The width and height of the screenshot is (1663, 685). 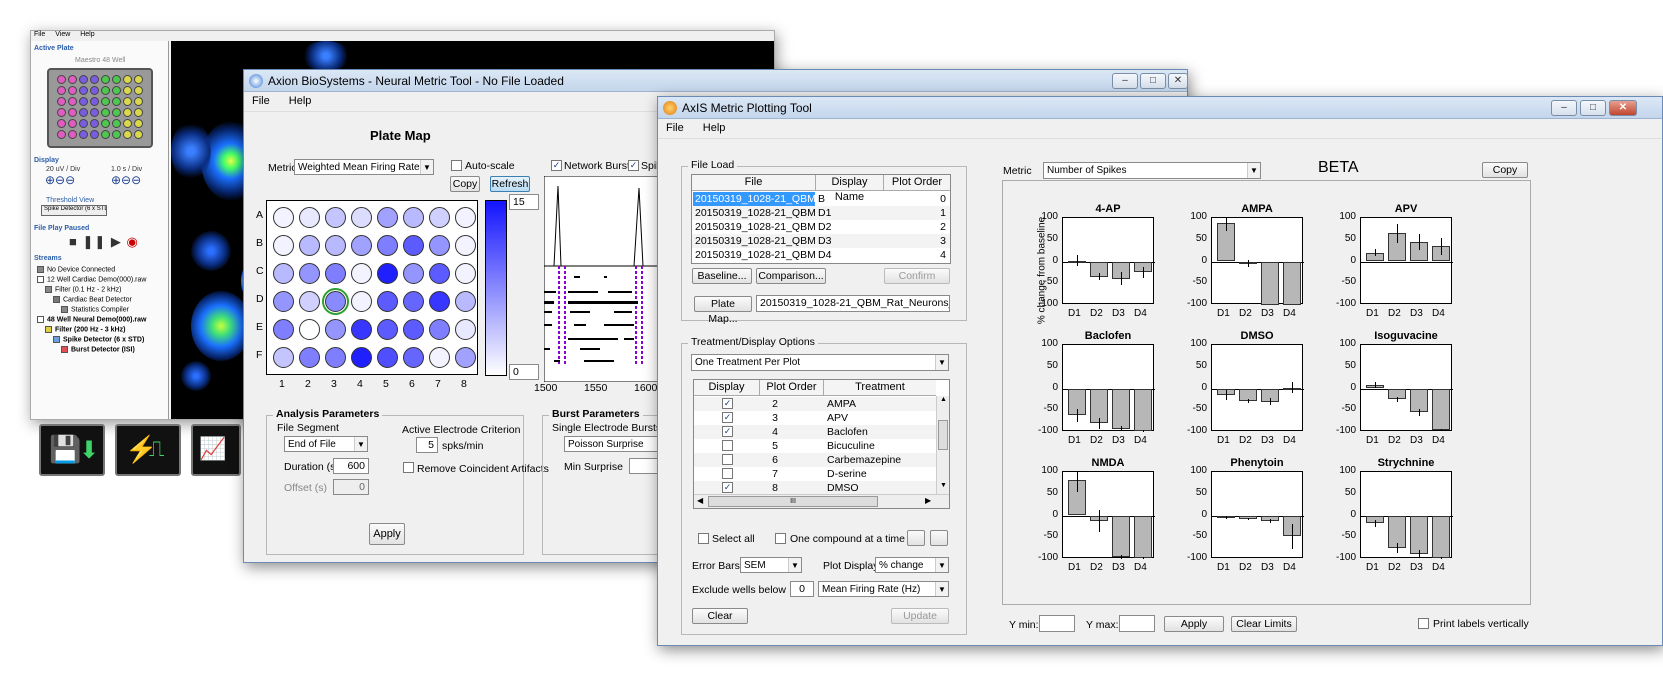 I want to click on display-name-cell: D1, so click(x=851, y=213).